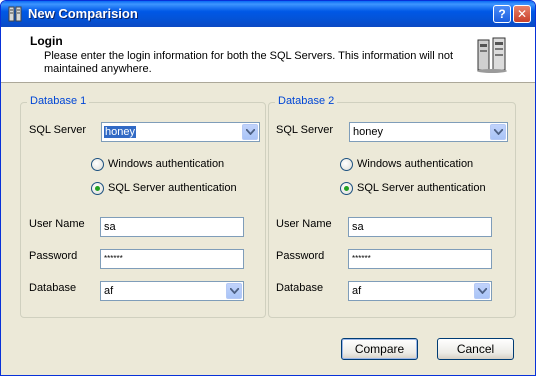 The image size is (536, 376). What do you see at coordinates (379, 349) in the screenshot?
I see `compare-button: Compare` at bounding box center [379, 349].